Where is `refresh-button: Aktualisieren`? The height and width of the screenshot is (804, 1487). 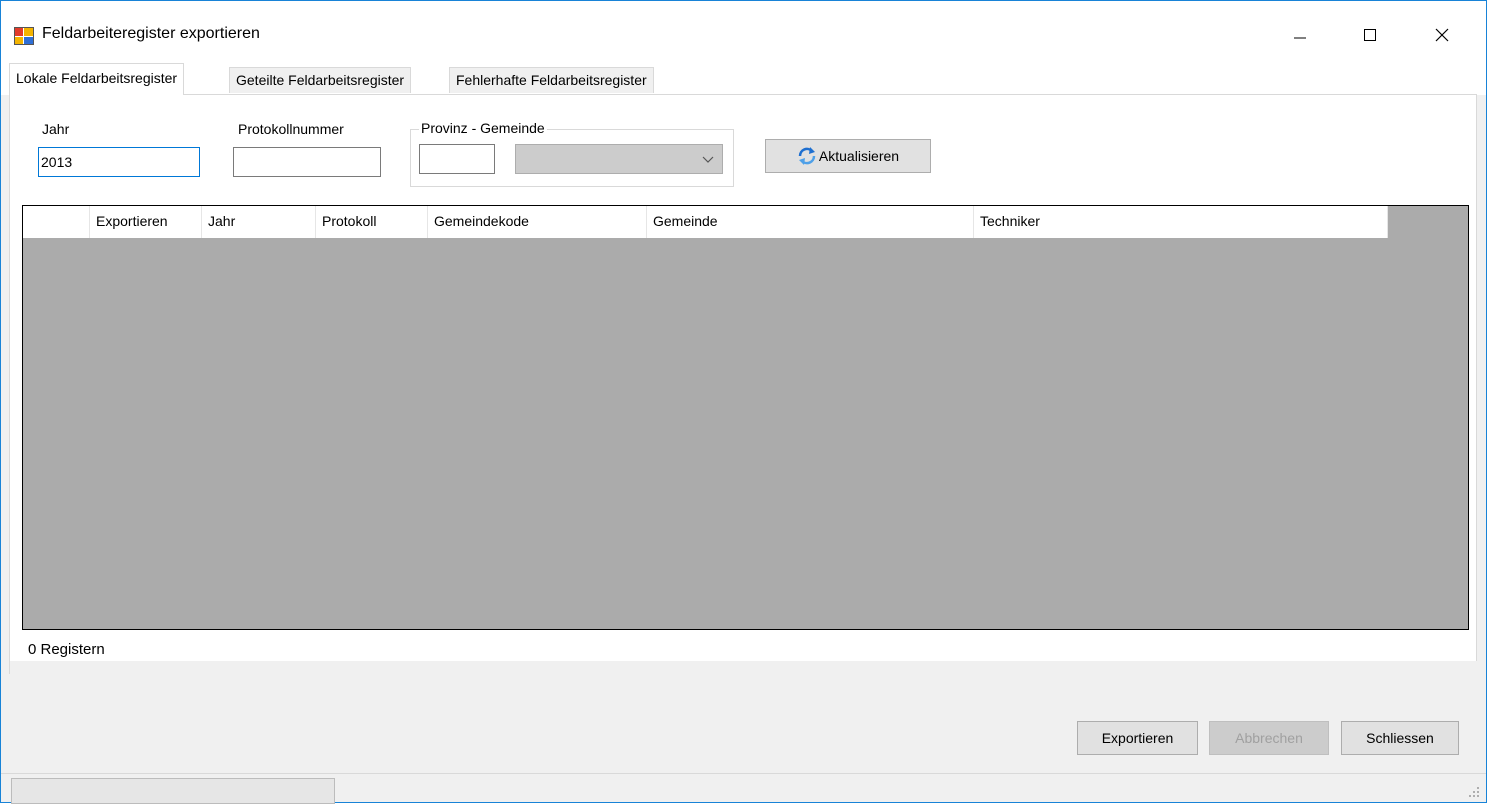
refresh-button: Aktualisieren is located at coordinates (848, 156).